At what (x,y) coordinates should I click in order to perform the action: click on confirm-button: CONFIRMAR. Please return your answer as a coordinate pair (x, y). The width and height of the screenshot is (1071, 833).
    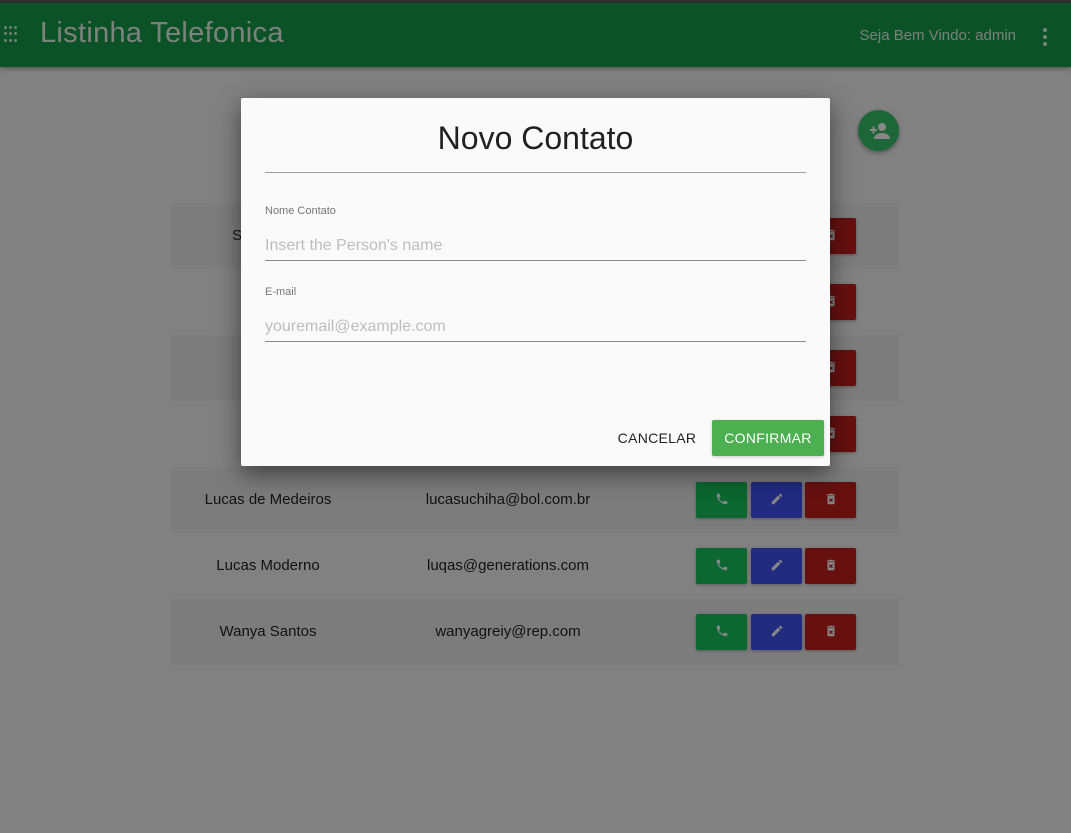
    Looking at the image, I should click on (768, 438).